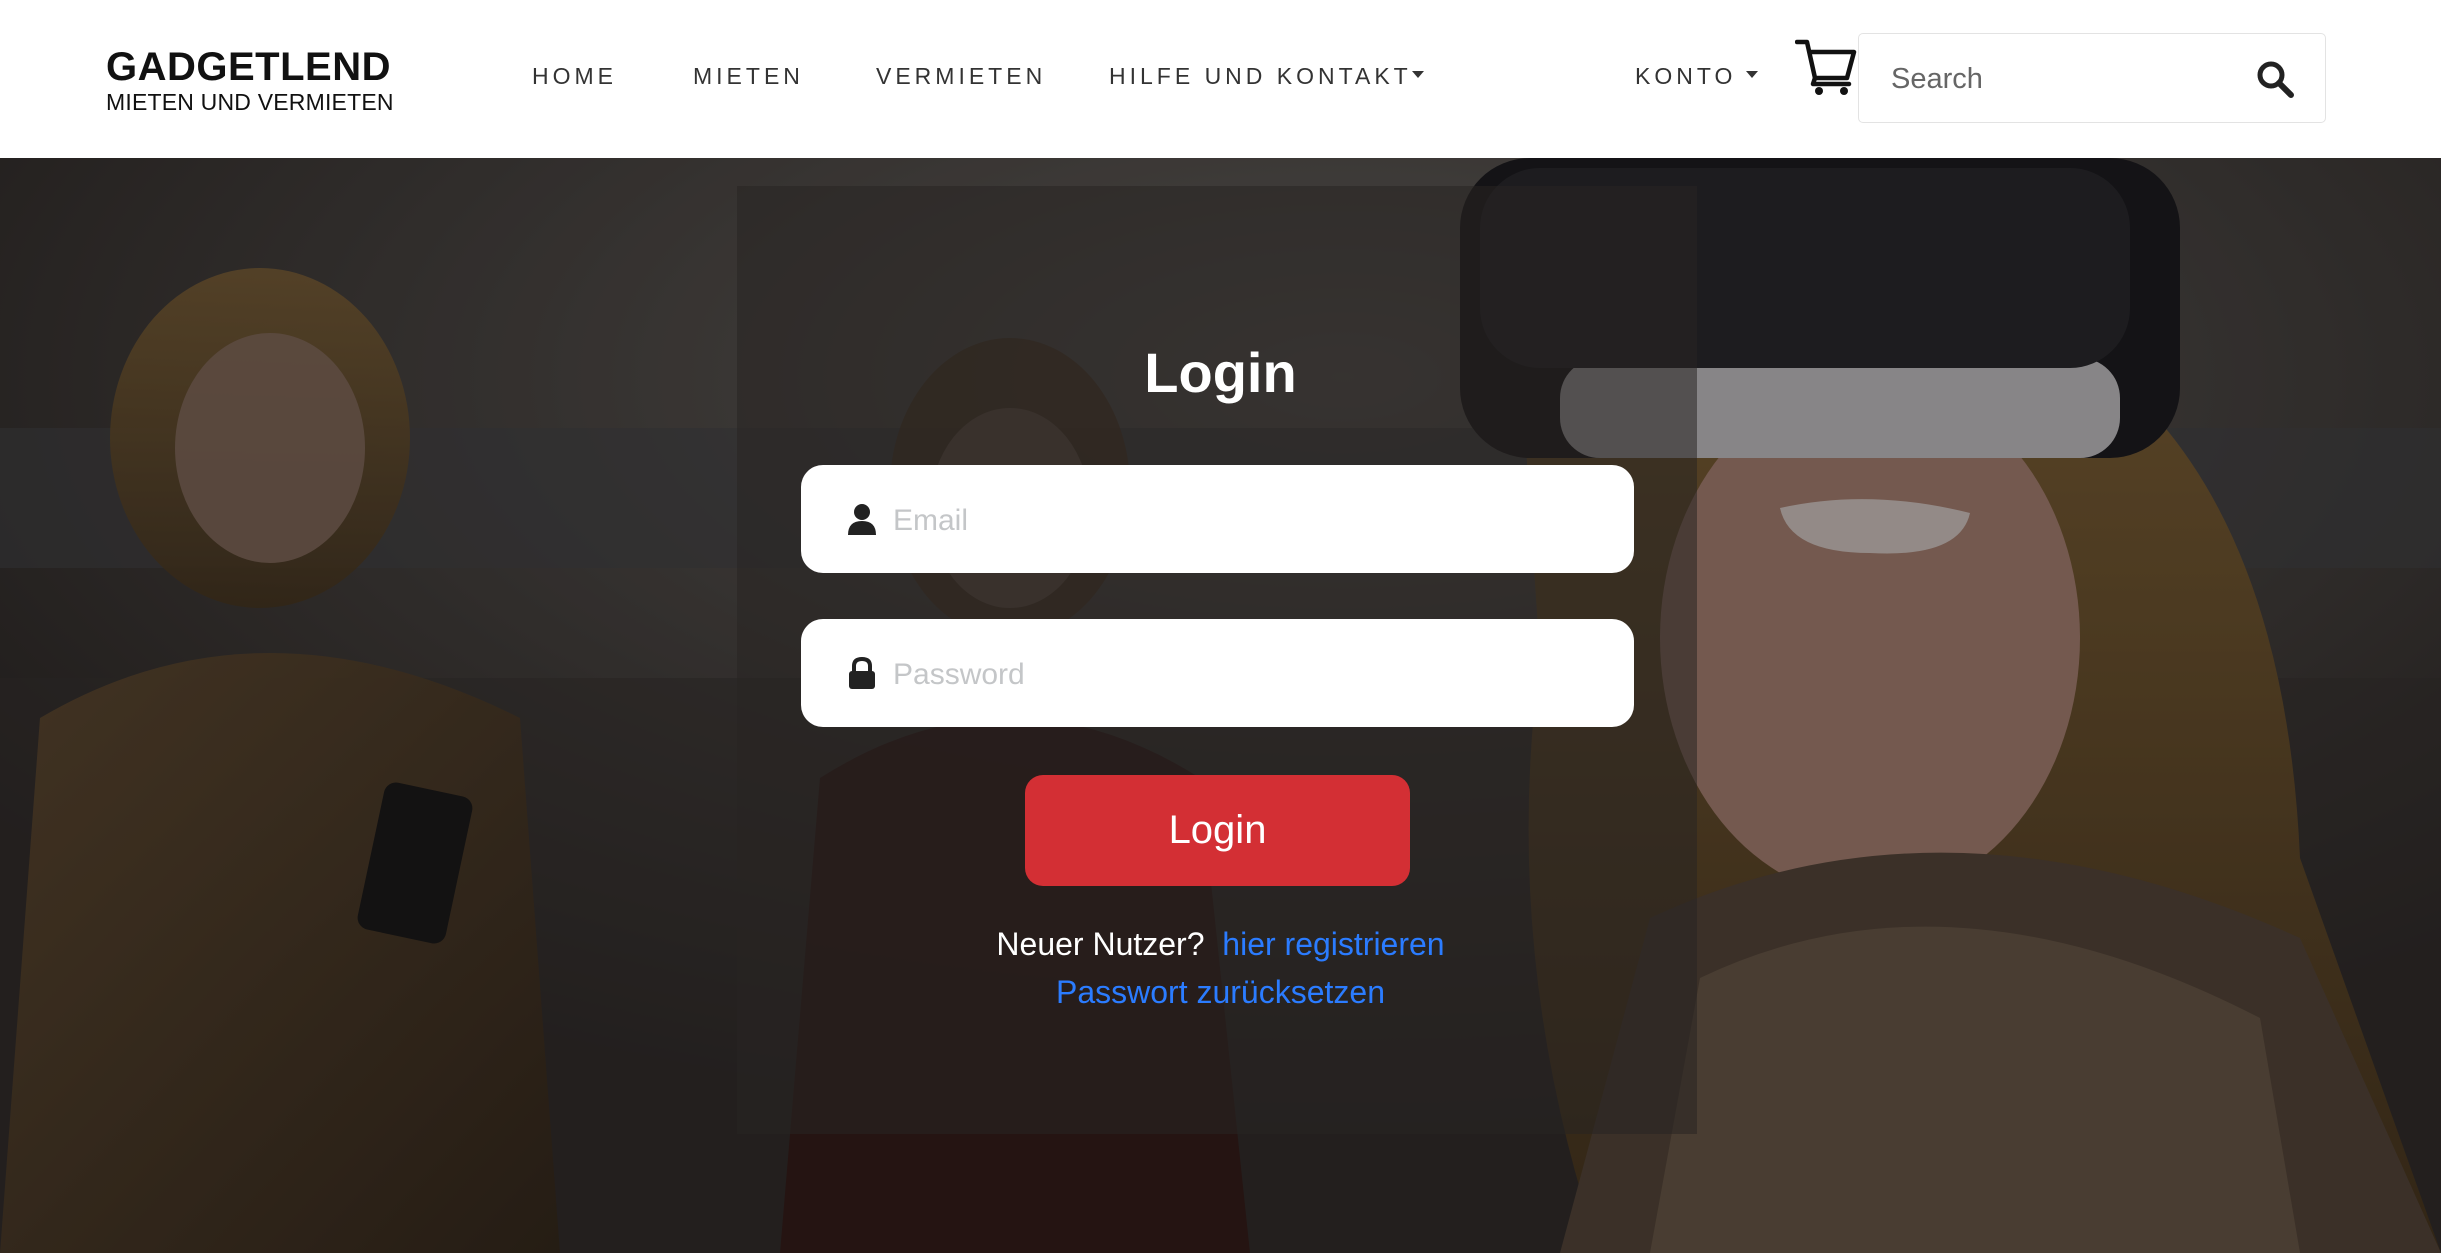 This screenshot has height=1253, width=2441. I want to click on search-input, so click(2061, 79).